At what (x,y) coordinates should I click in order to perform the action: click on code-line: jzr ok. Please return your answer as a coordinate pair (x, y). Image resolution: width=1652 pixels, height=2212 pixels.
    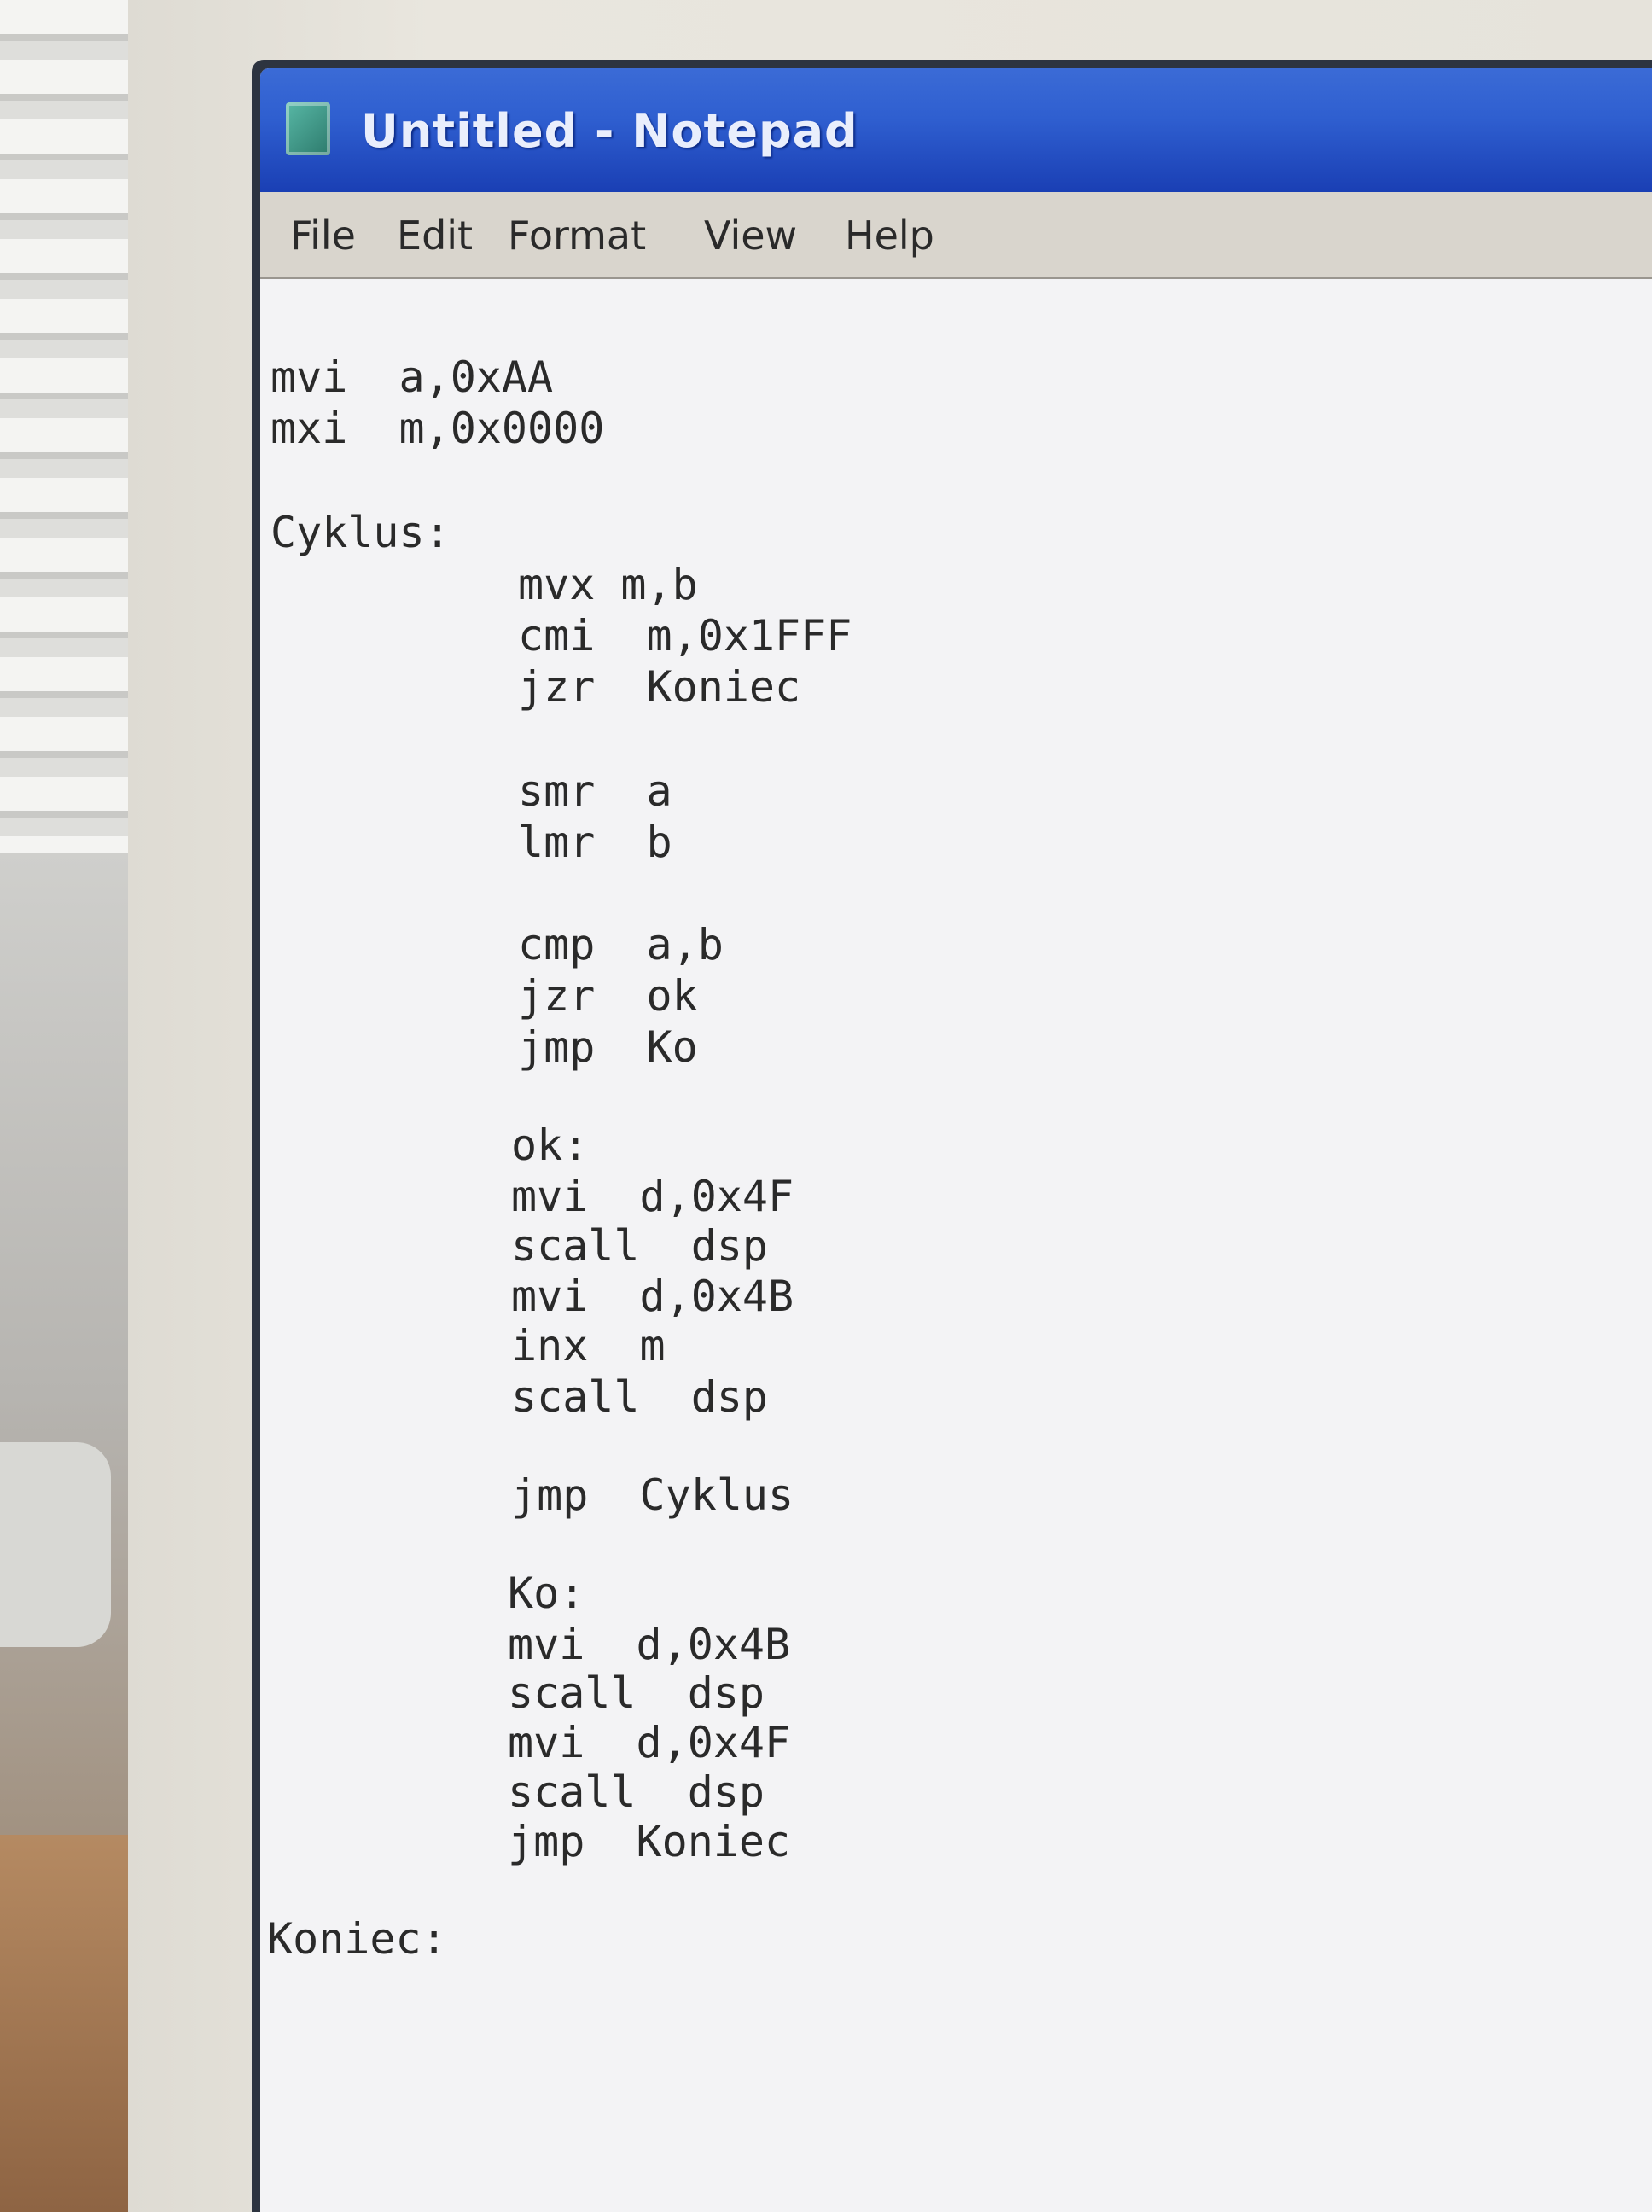
    Looking at the image, I should click on (608, 996).